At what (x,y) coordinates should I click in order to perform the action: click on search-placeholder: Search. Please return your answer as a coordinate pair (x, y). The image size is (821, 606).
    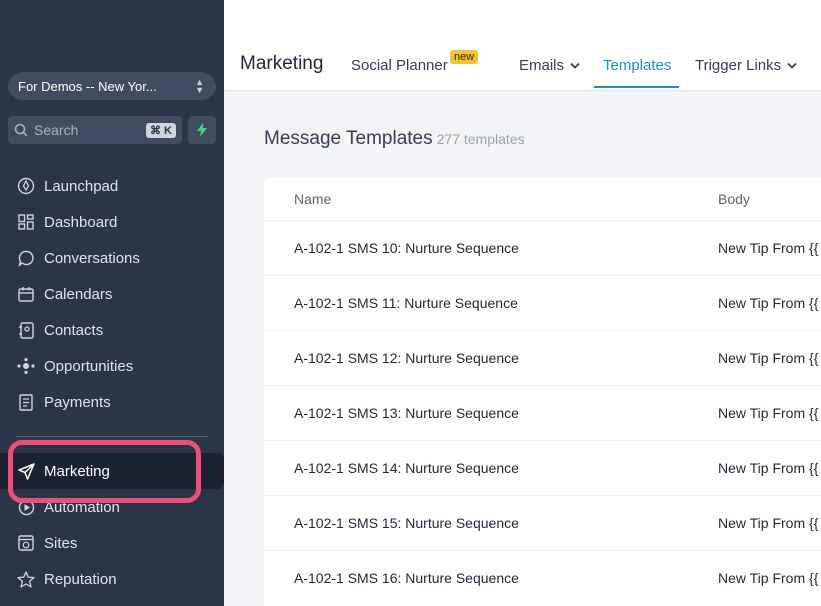
    Looking at the image, I should click on (56, 130).